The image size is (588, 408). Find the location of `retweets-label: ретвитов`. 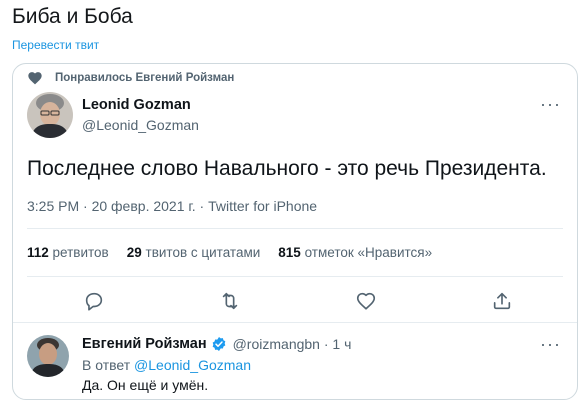

retweets-label: ретвитов is located at coordinates (80, 252).